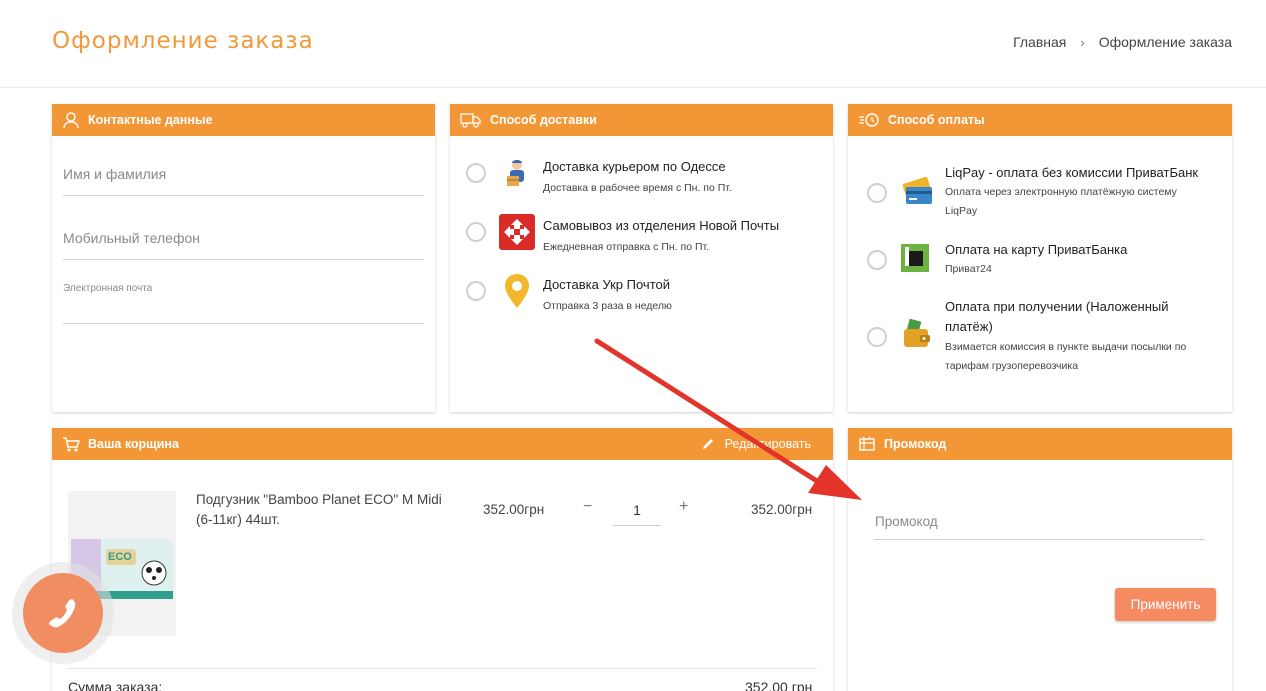  Describe the element at coordinates (71, 444) in the screenshot. I see `cart-icon` at that location.